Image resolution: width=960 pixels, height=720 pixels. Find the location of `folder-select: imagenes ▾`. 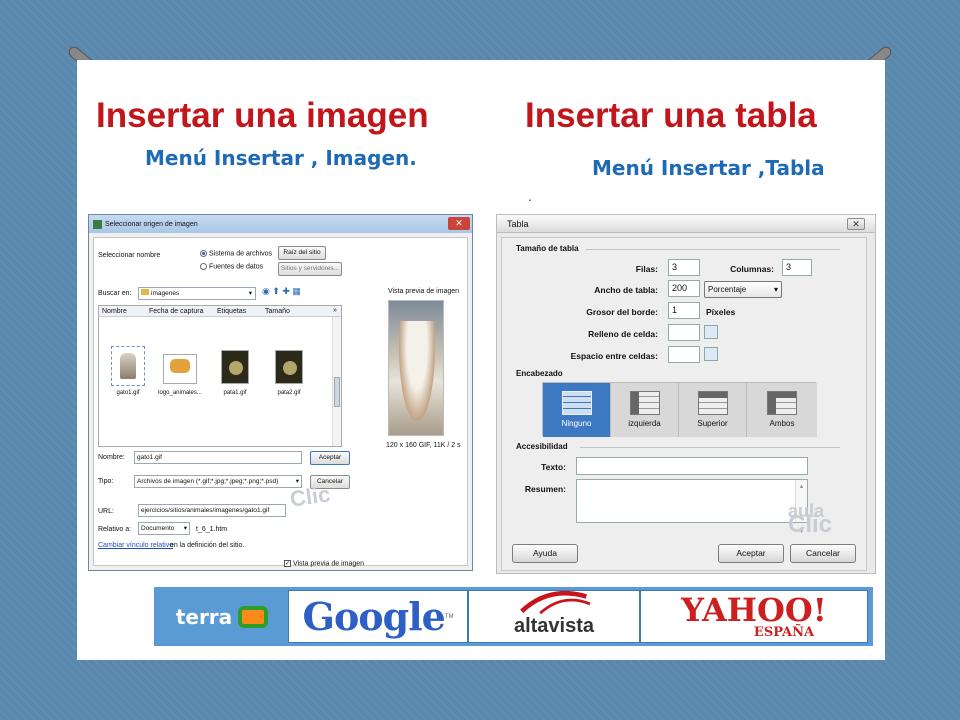

folder-select: imagenes ▾ is located at coordinates (197, 293).